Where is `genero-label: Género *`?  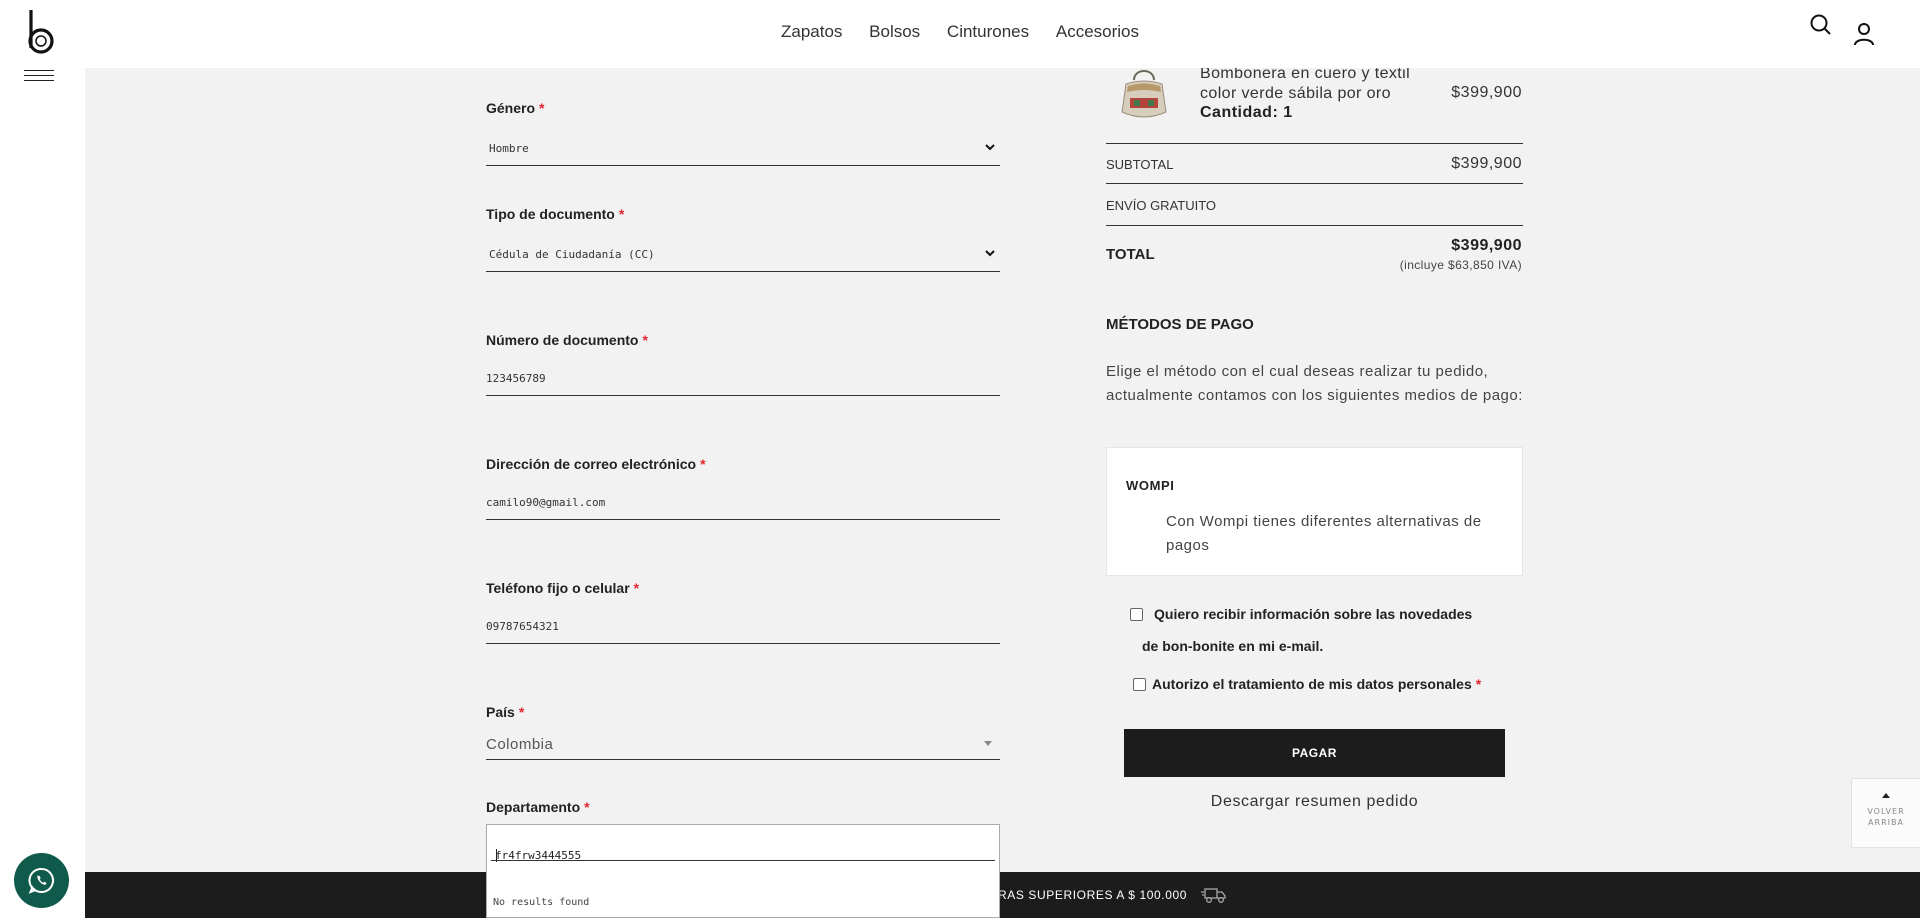
genero-label: Género * is located at coordinates (515, 108).